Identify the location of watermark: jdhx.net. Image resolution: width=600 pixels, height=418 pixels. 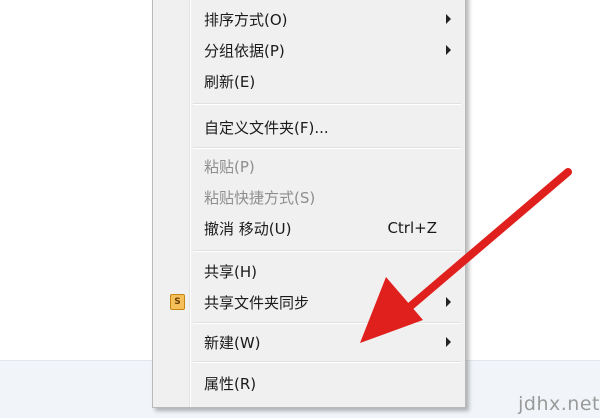
(559, 404).